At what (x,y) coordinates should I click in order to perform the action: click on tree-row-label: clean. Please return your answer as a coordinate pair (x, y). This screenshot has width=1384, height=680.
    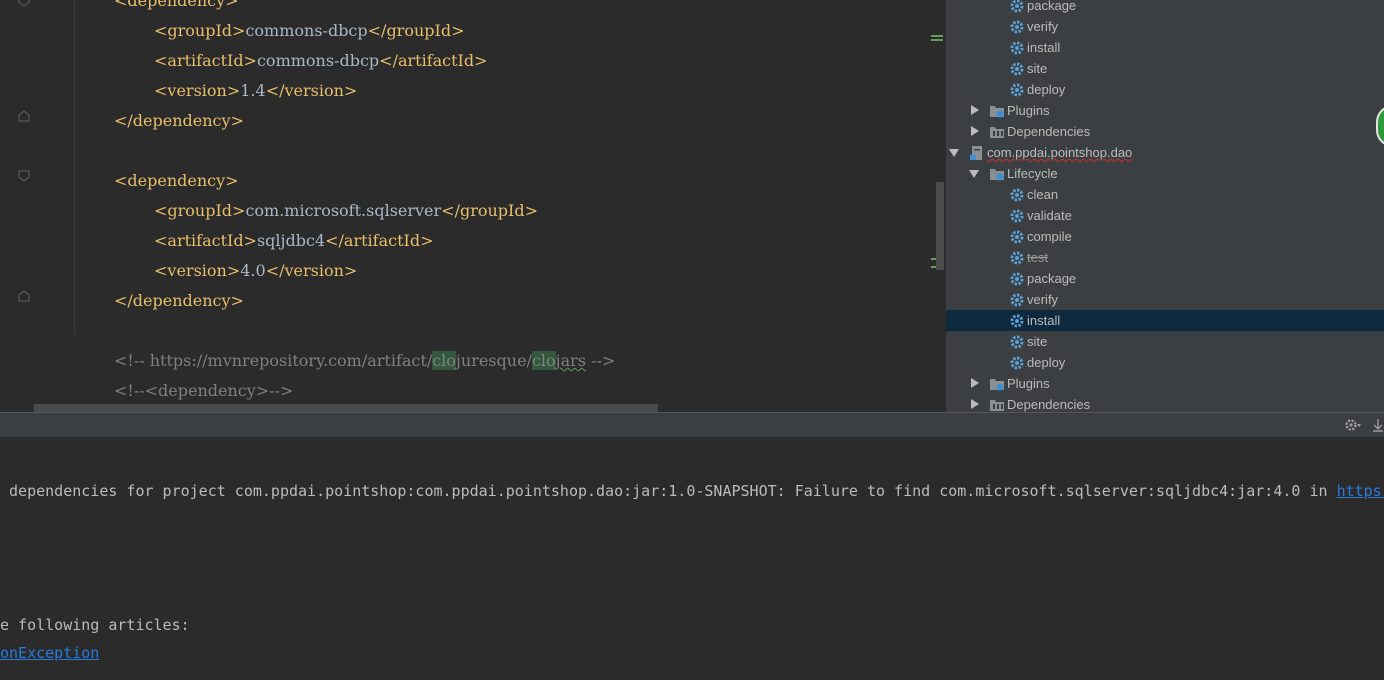
    Looking at the image, I should click on (1043, 194).